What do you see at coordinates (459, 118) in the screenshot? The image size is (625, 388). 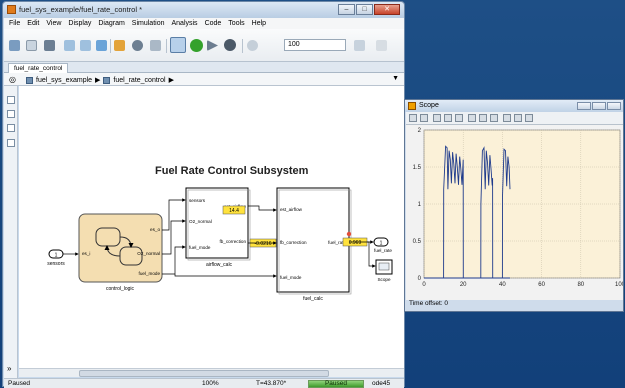 I see `zoom-y-icon` at bounding box center [459, 118].